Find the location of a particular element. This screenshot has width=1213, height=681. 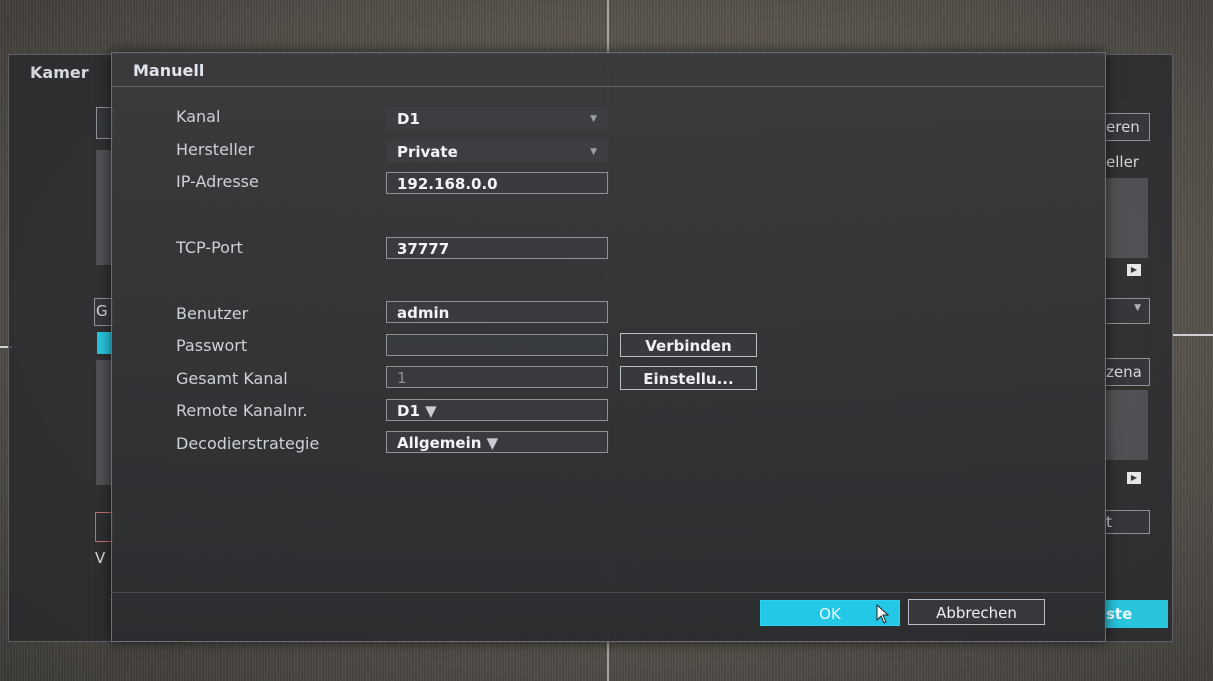

background-left-text-v: V is located at coordinates (100, 558).